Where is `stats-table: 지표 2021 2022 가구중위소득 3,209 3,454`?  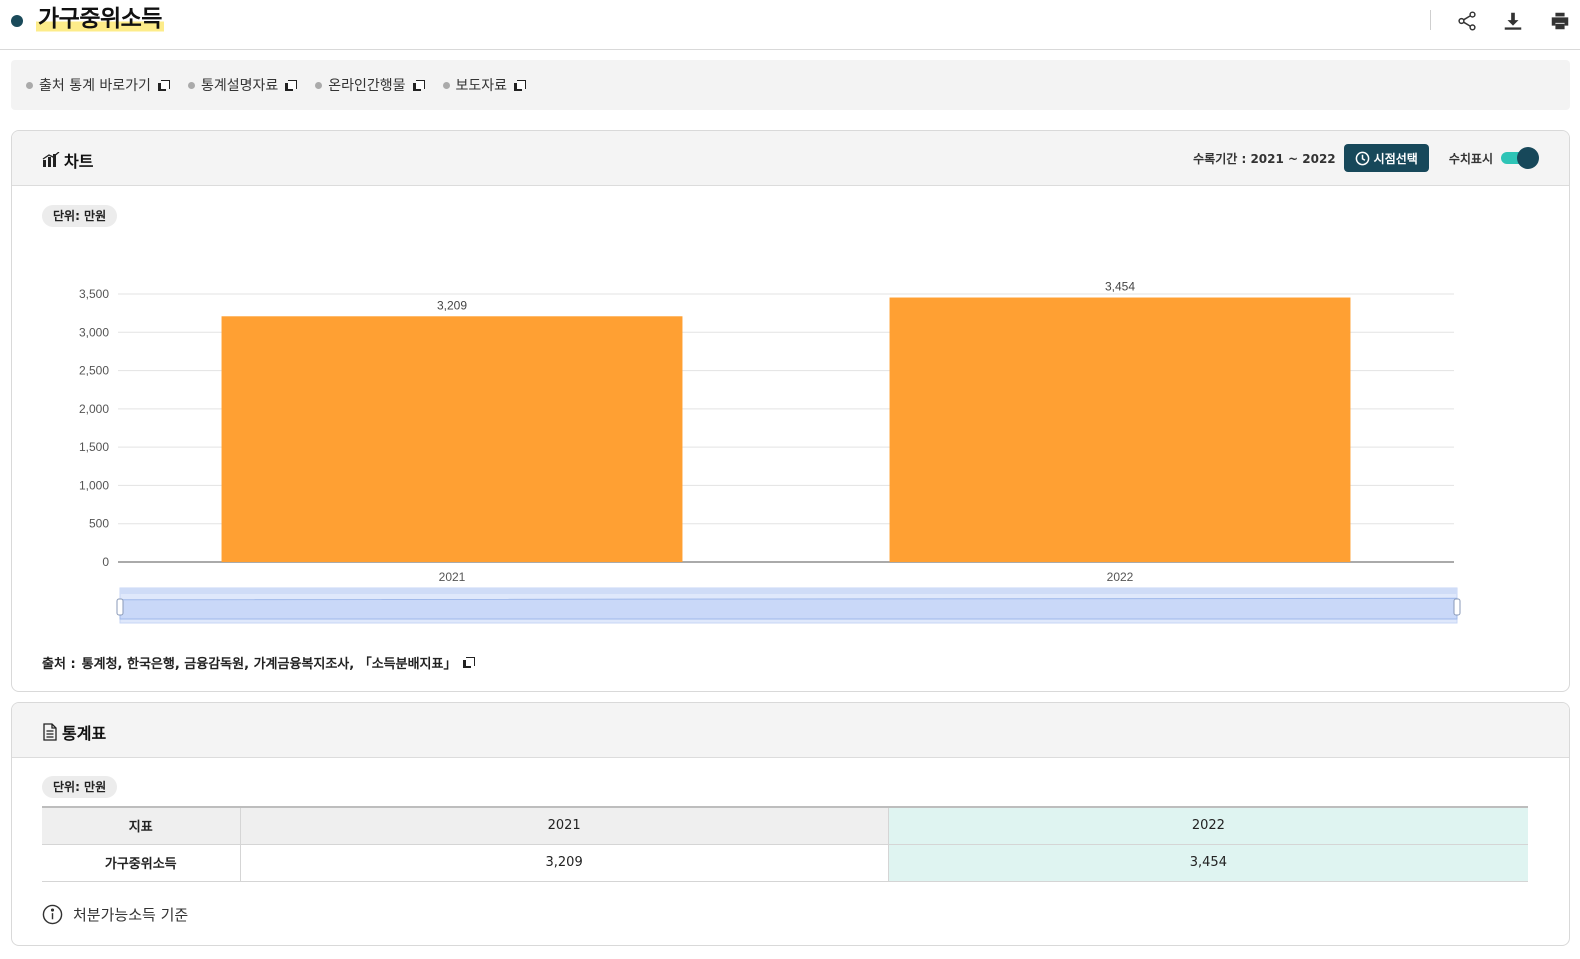
stats-table: 지표 2021 2022 가구중위소득 3,209 3,454 is located at coordinates (785, 844).